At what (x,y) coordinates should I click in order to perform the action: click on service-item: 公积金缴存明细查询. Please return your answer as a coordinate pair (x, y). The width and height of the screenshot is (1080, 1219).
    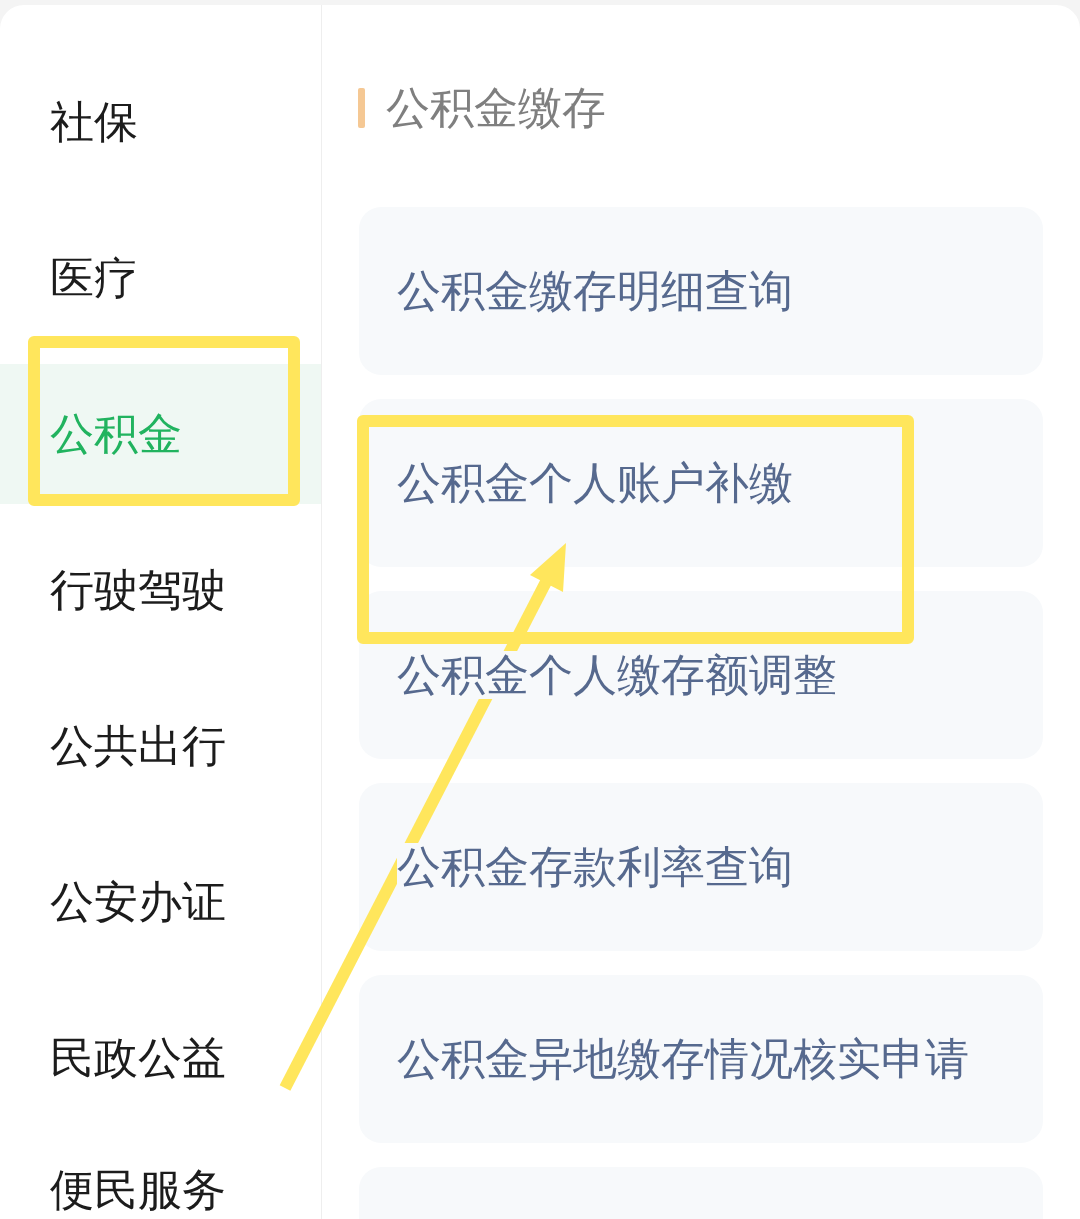
    Looking at the image, I should click on (701, 291).